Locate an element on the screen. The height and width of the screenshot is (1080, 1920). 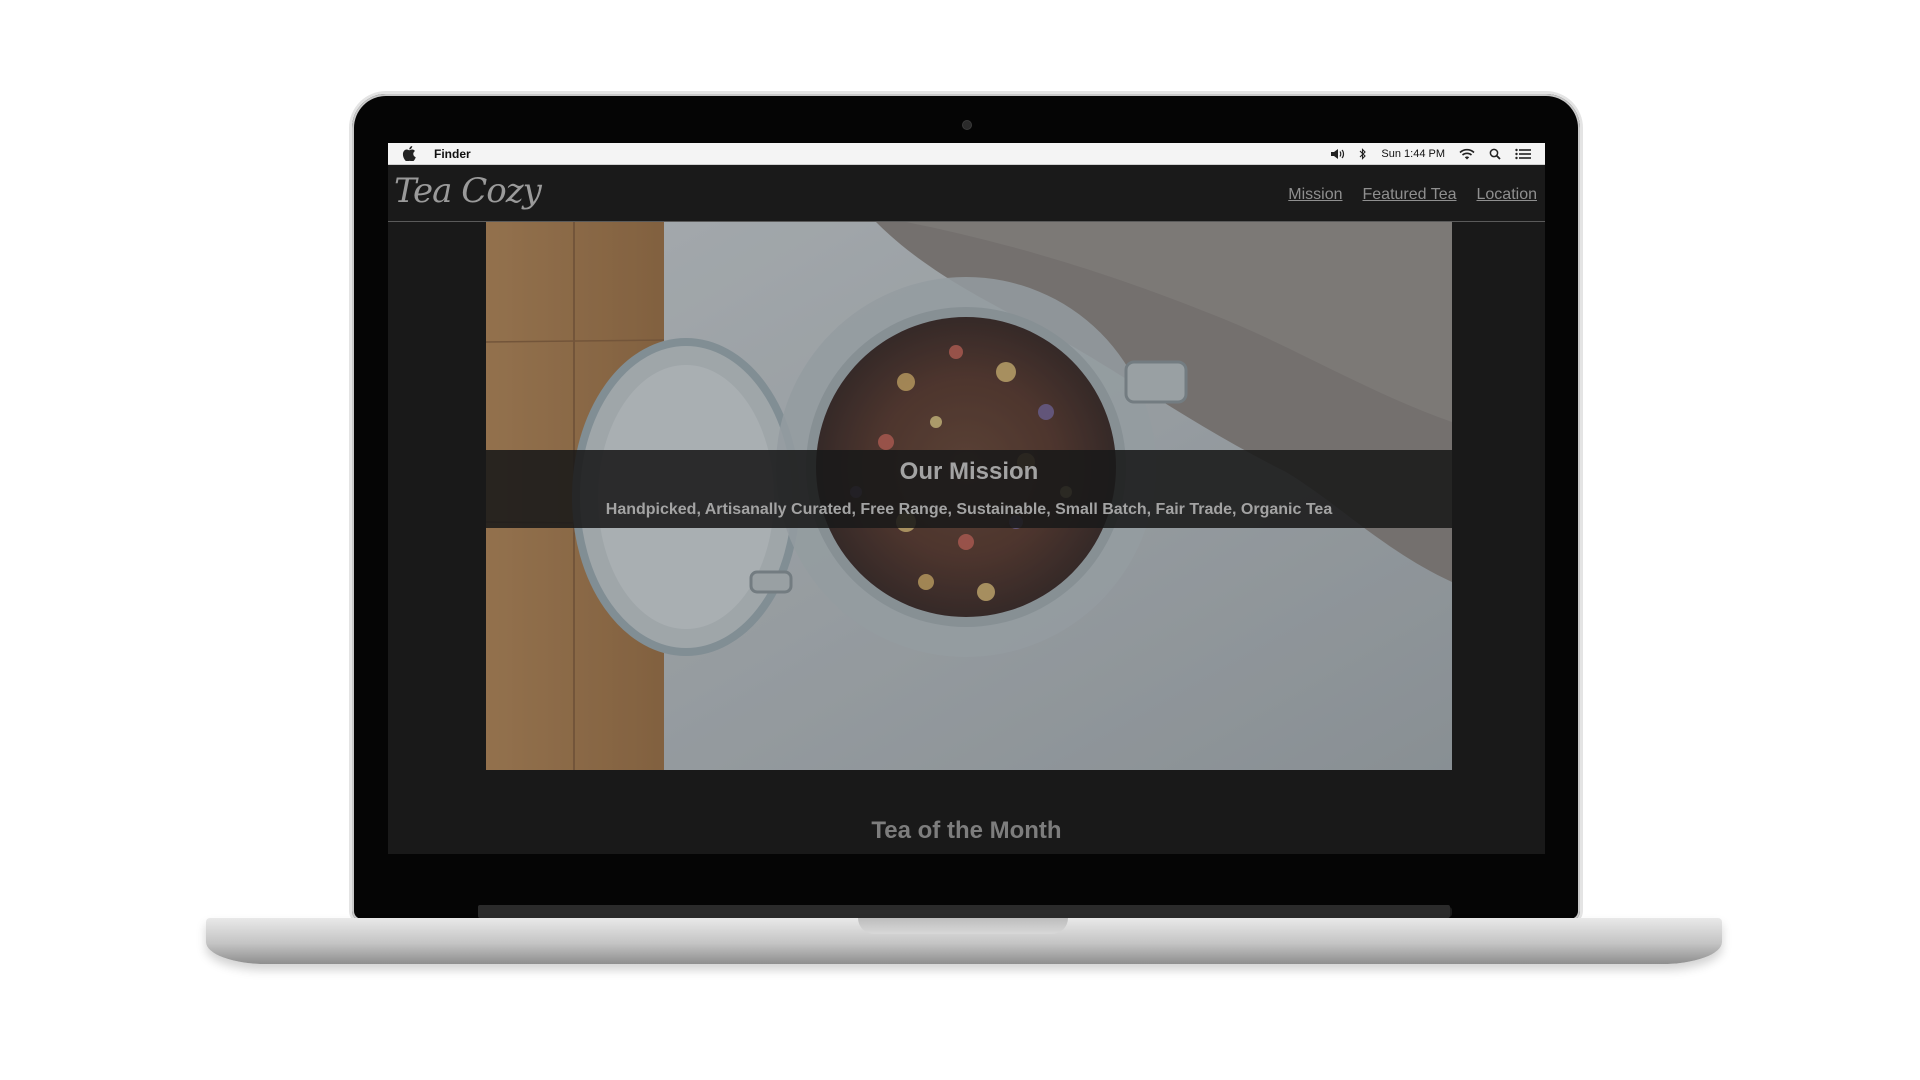
nav-link-location: Location is located at coordinates (1507, 195).